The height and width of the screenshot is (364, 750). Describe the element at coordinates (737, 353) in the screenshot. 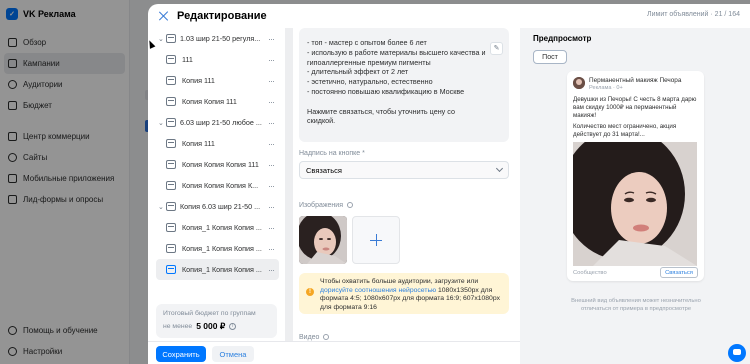

I see `chat-support-button` at that location.